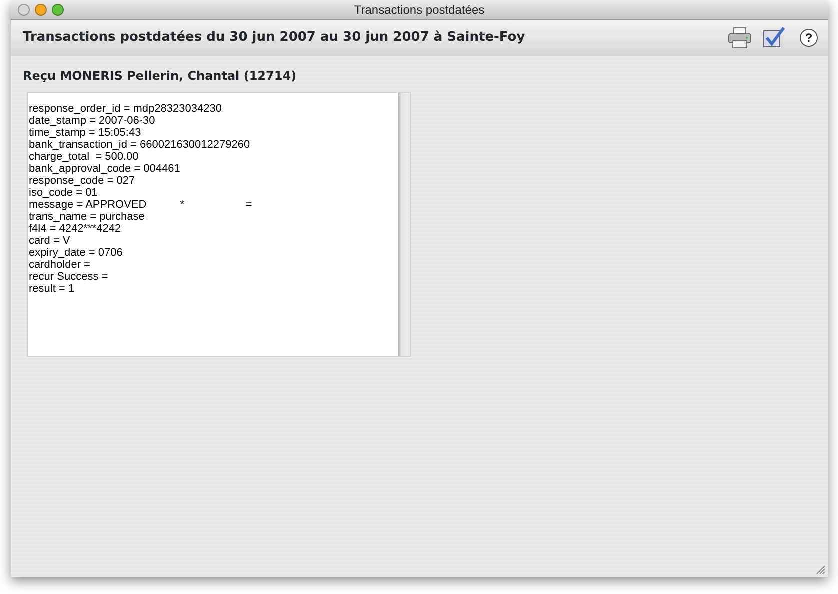 Image resolution: width=838 pixels, height=594 pixels. What do you see at coordinates (139, 145) in the screenshot?
I see `receipt-line: bank_transaction_id = 660021630012279260` at bounding box center [139, 145].